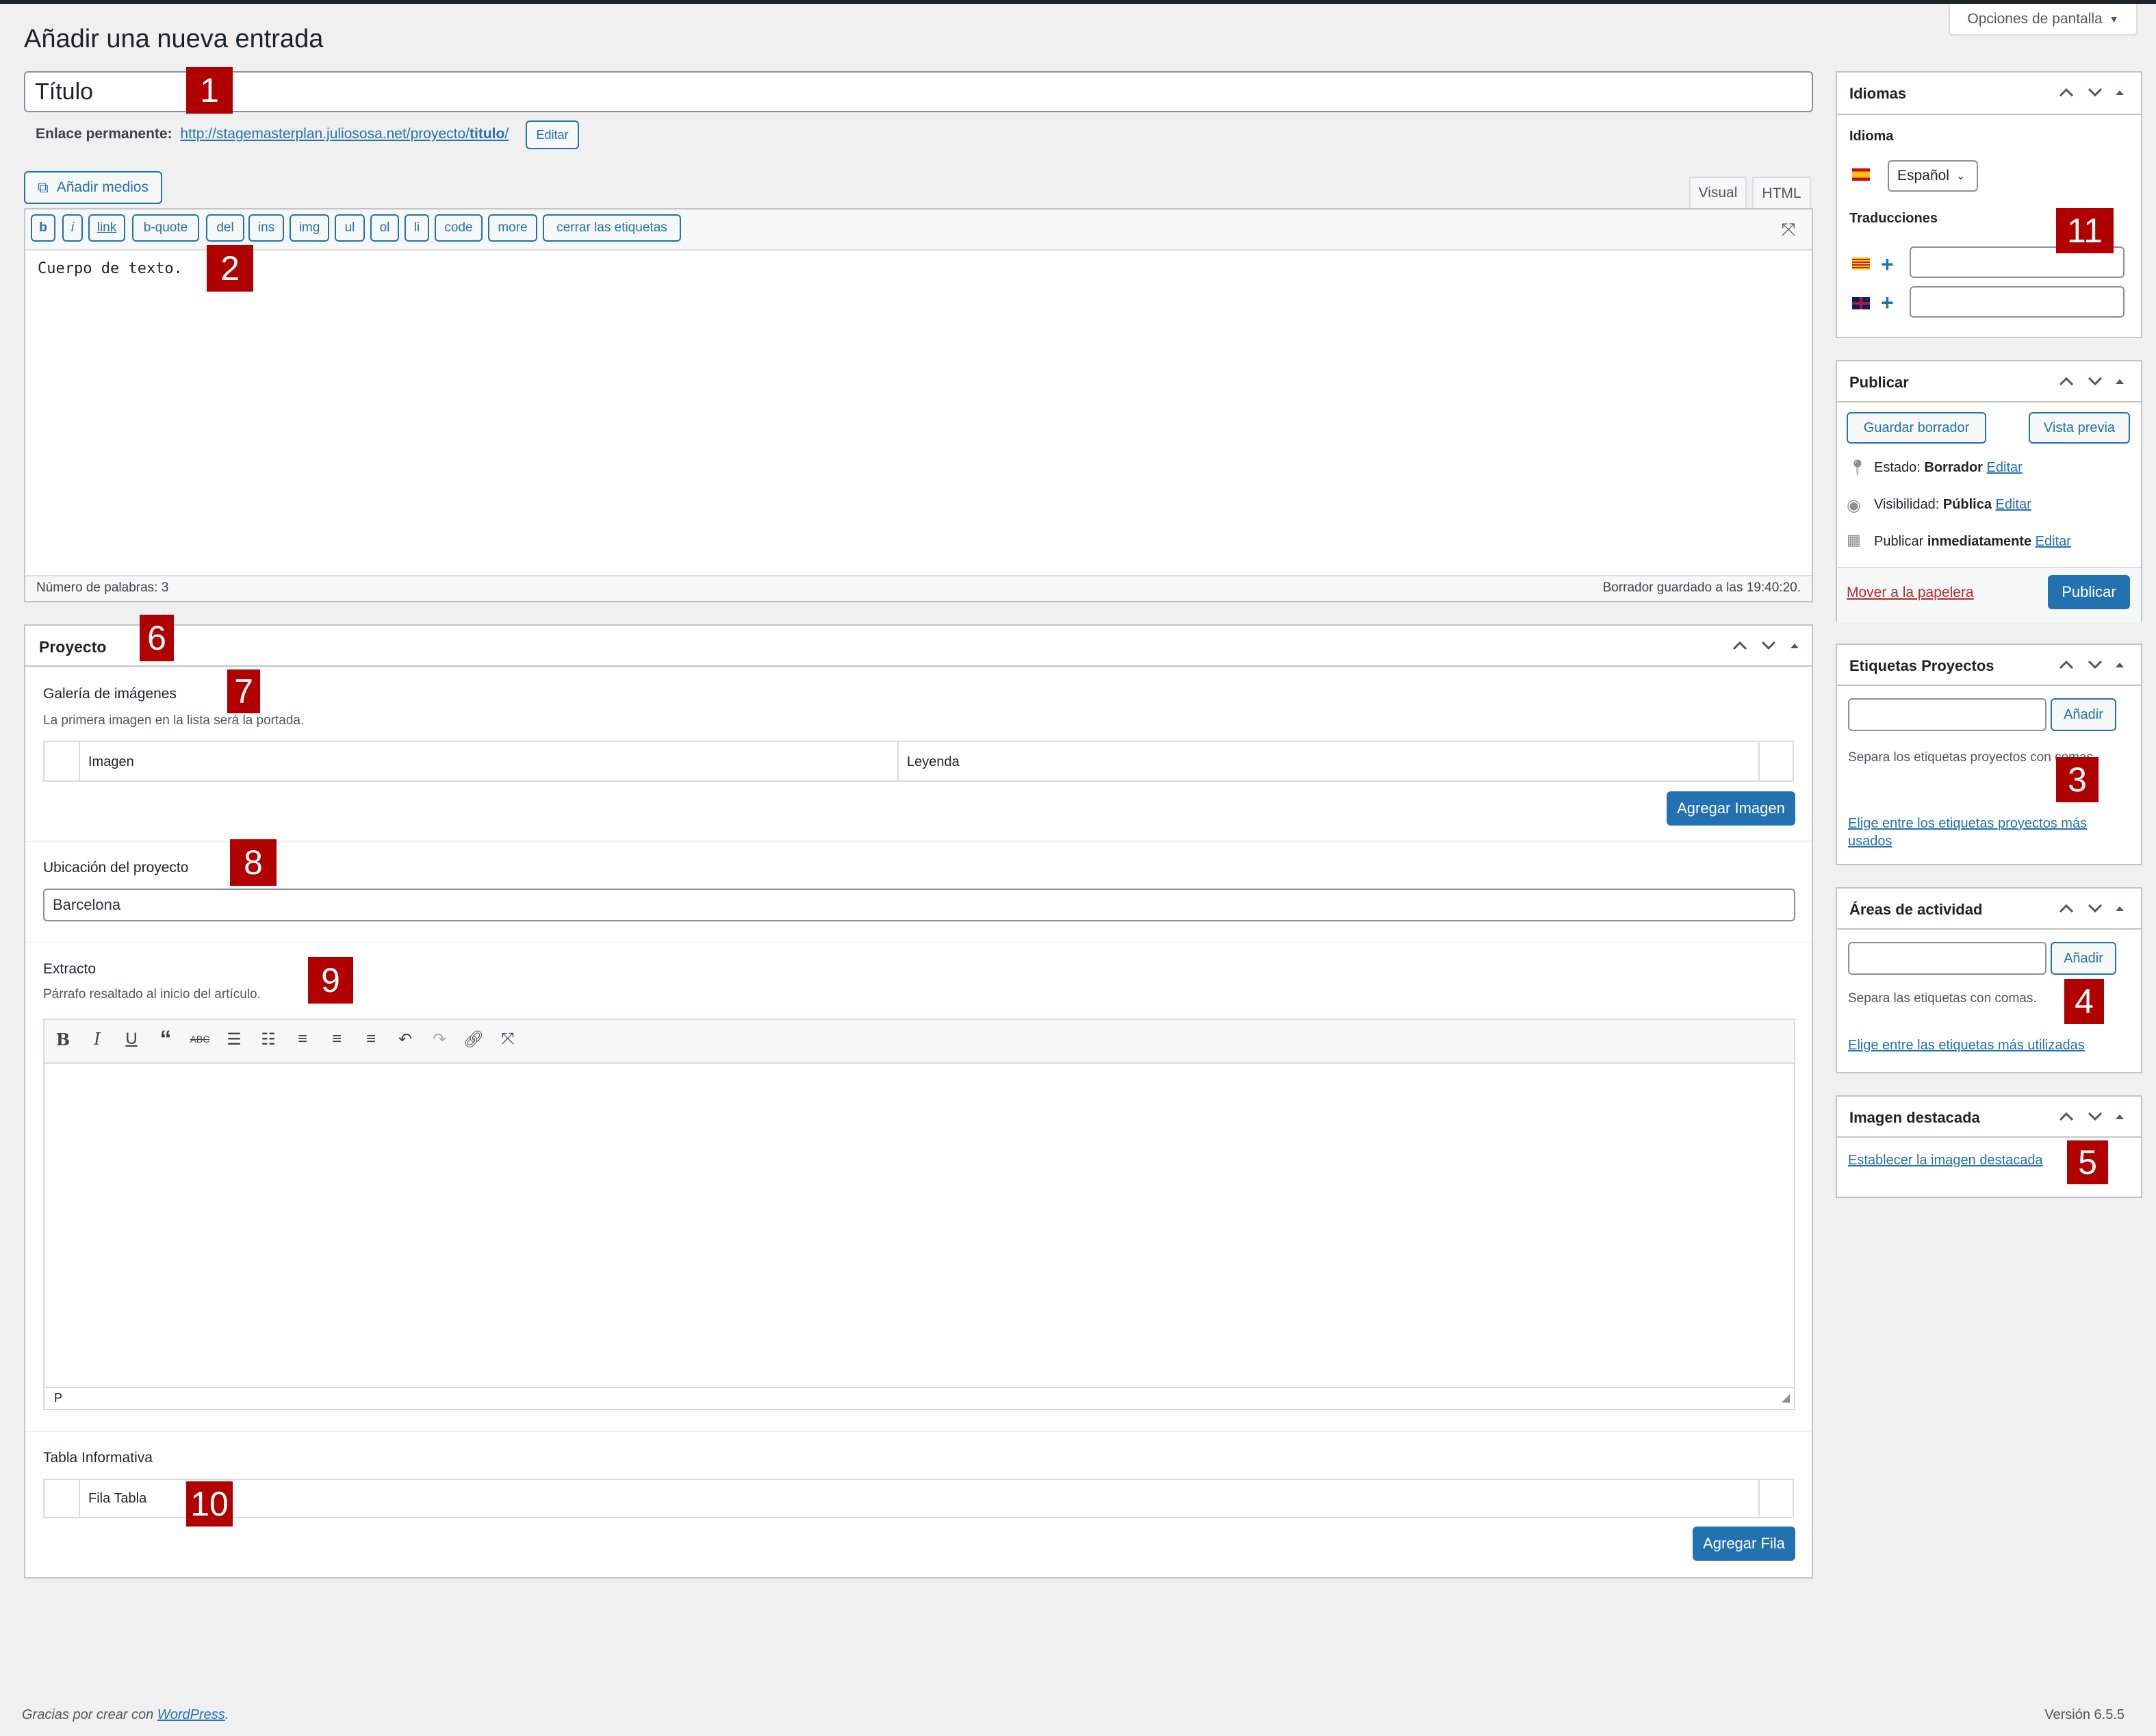 The height and width of the screenshot is (1736, 2156). What do you see at coordinates (918, 646) in the screenshot?
I see `proyecto-header` at bounding box center [918, 646].